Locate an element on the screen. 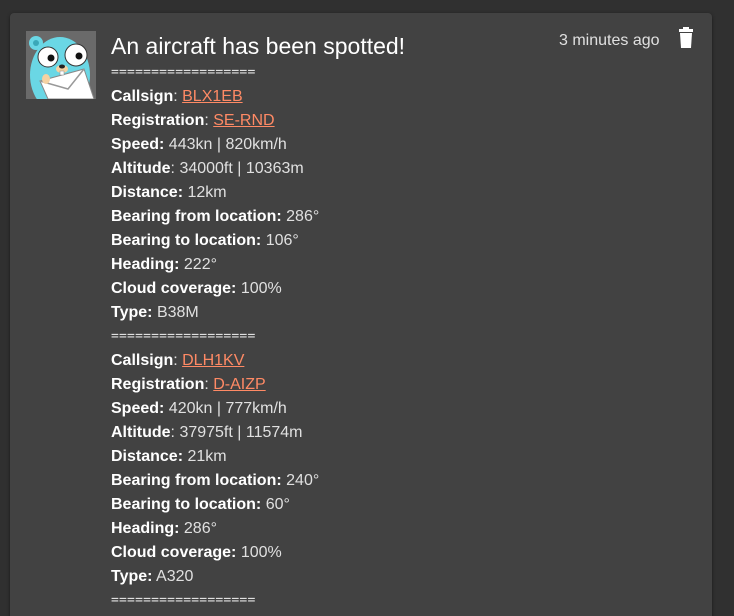 This screenshot has height=616, width=734. heading-value: 222° is located at coordinates (200, 264).